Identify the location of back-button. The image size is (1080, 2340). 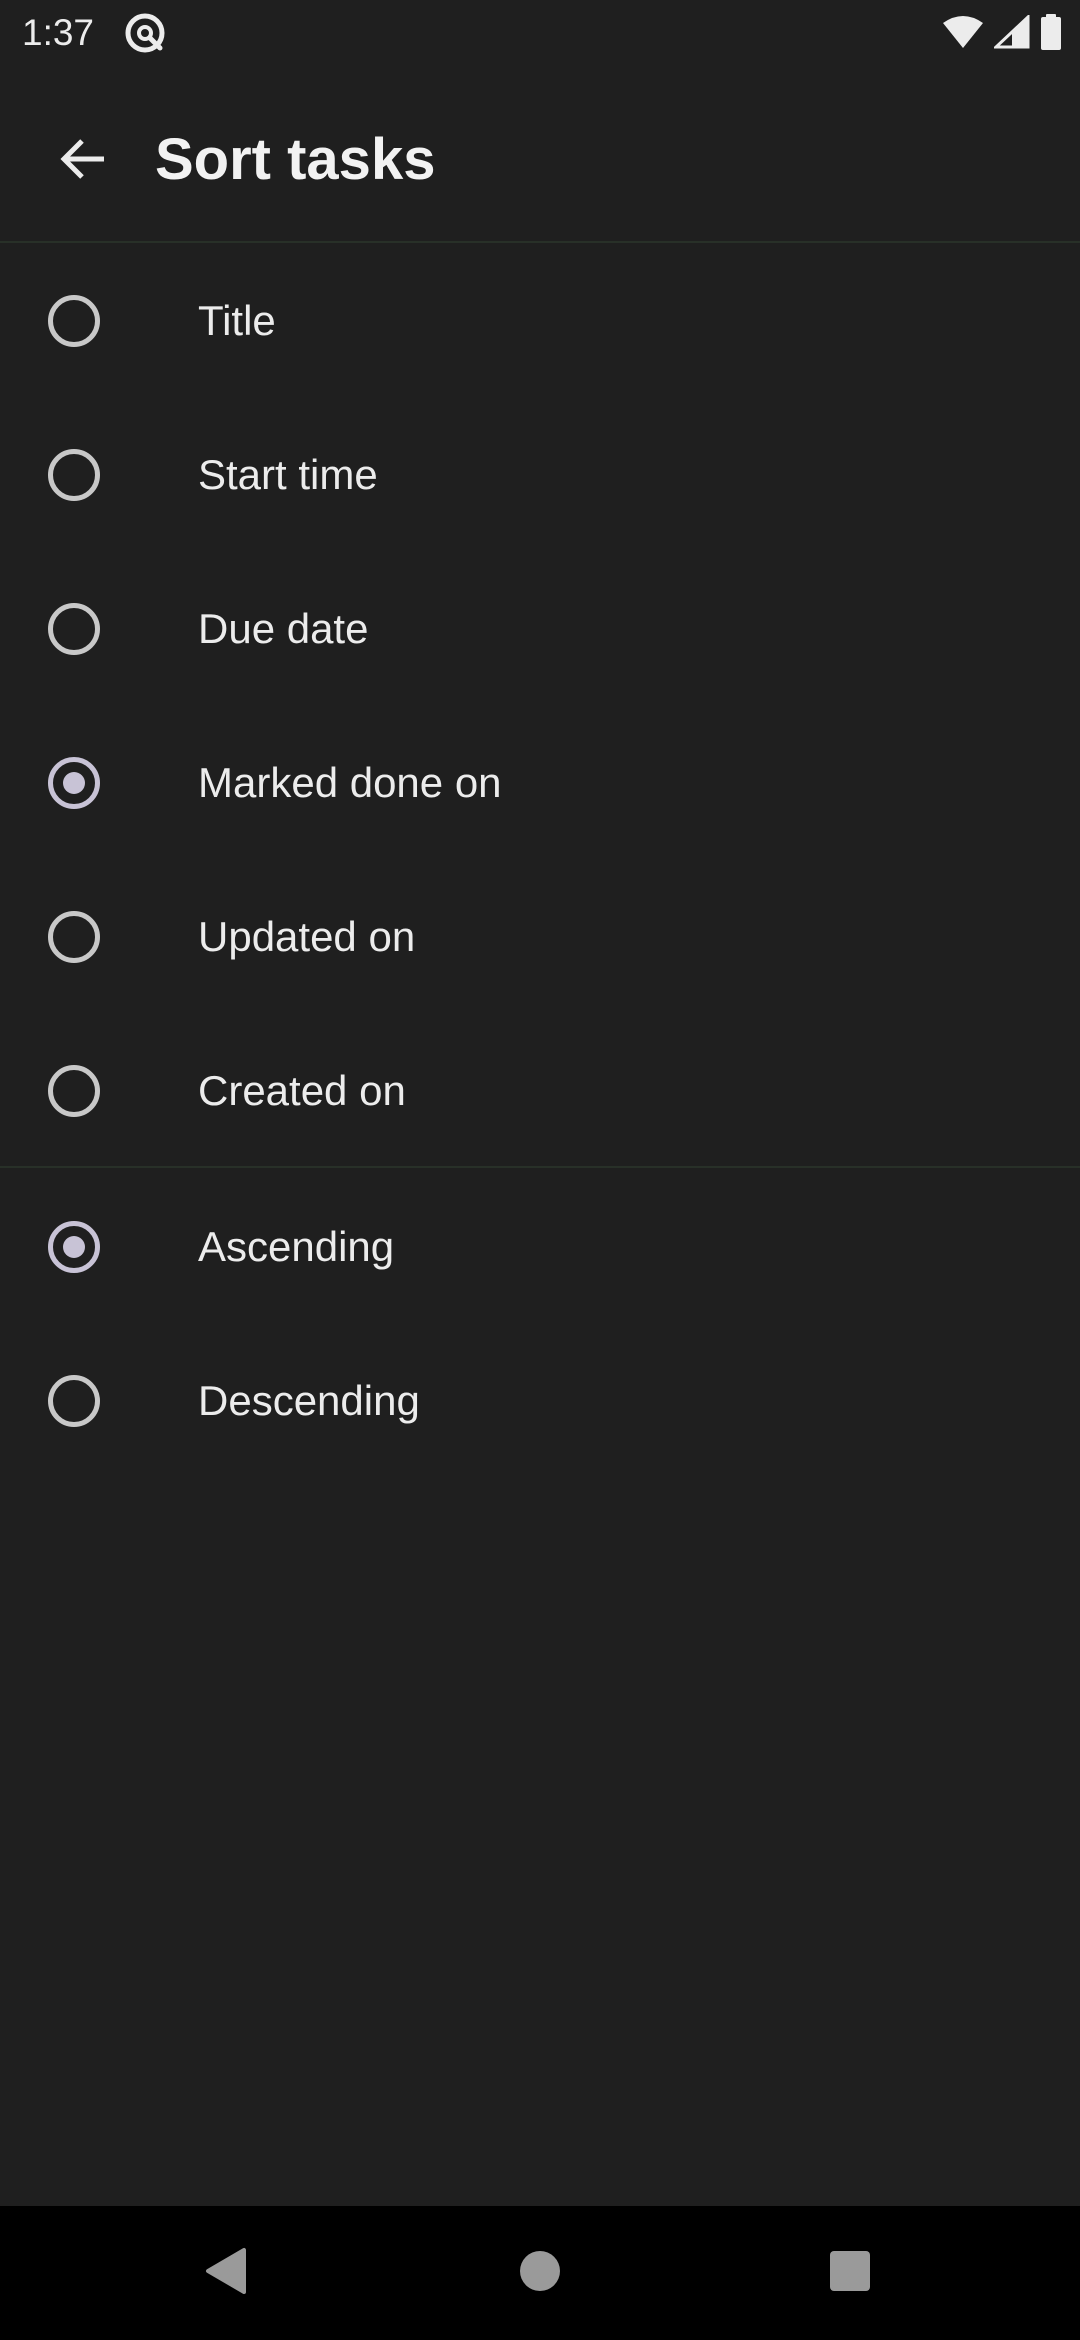
(83, 161).